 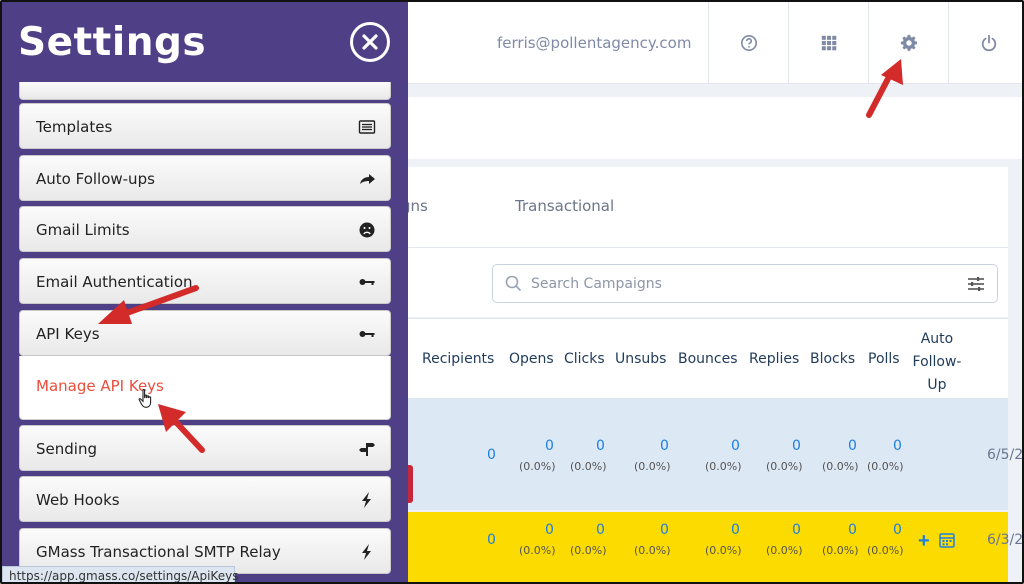 I want to click on settings-item-api-keys: API Keys, so click(x=205, y=333).